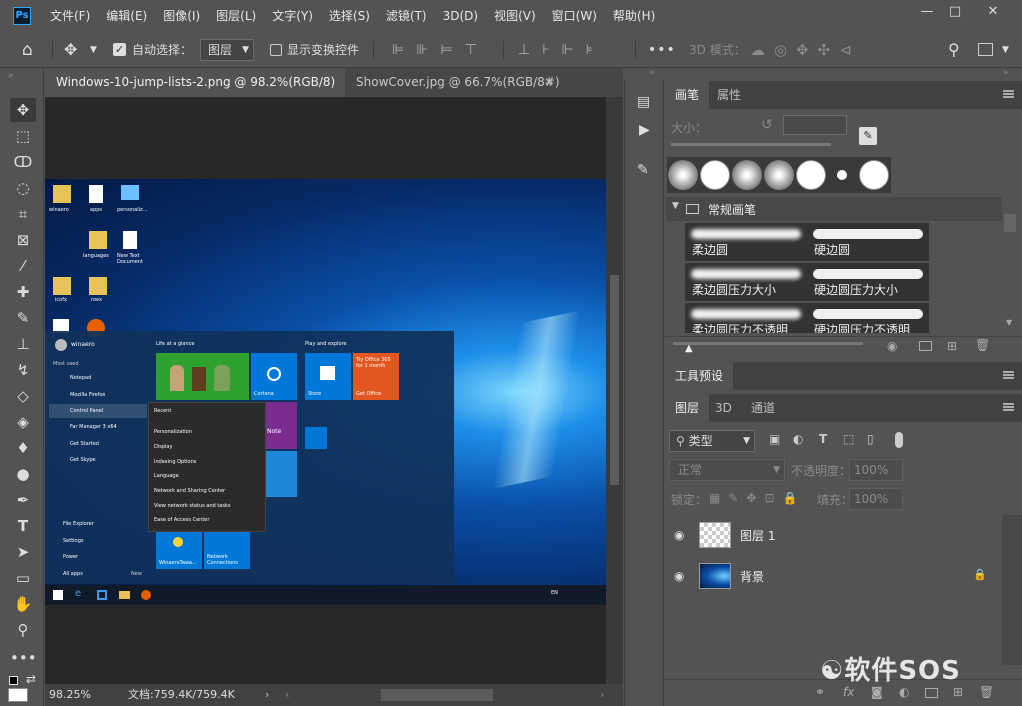  Describe the element at coordinates (662, 50) in the screenshot. I see `more-options-icon: •••` at that location.